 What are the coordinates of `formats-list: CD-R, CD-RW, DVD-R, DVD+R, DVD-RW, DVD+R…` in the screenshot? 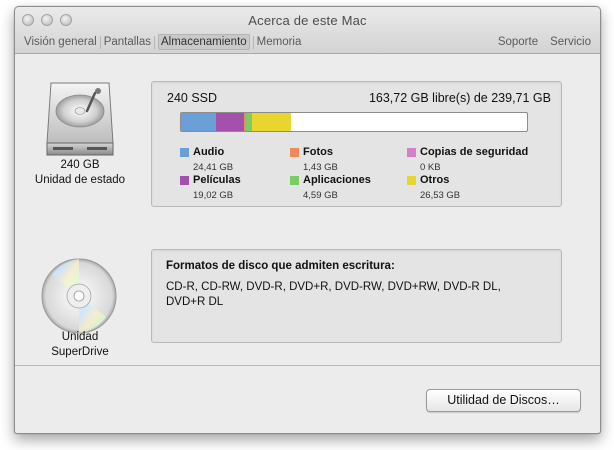 It's located at (333, 294).